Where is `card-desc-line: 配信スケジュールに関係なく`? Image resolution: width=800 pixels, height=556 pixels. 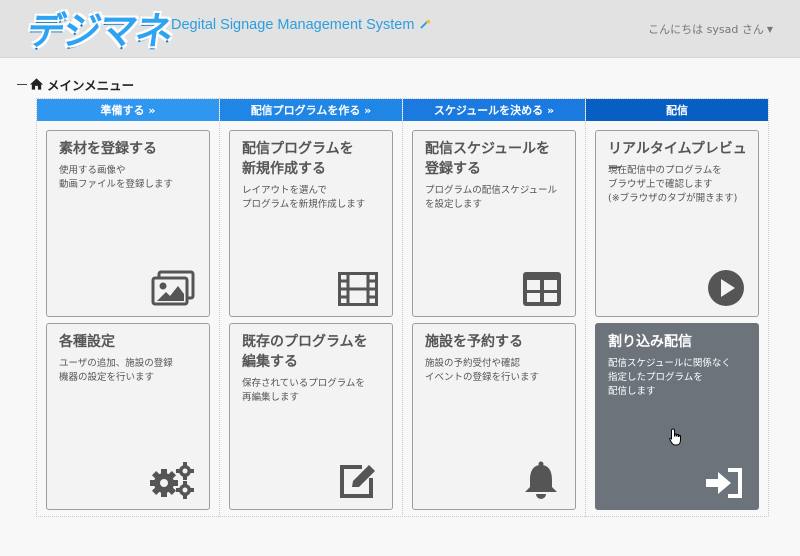
card-desc-line: 配信スケジュールに関係なく is located at coordinates (669, 363).